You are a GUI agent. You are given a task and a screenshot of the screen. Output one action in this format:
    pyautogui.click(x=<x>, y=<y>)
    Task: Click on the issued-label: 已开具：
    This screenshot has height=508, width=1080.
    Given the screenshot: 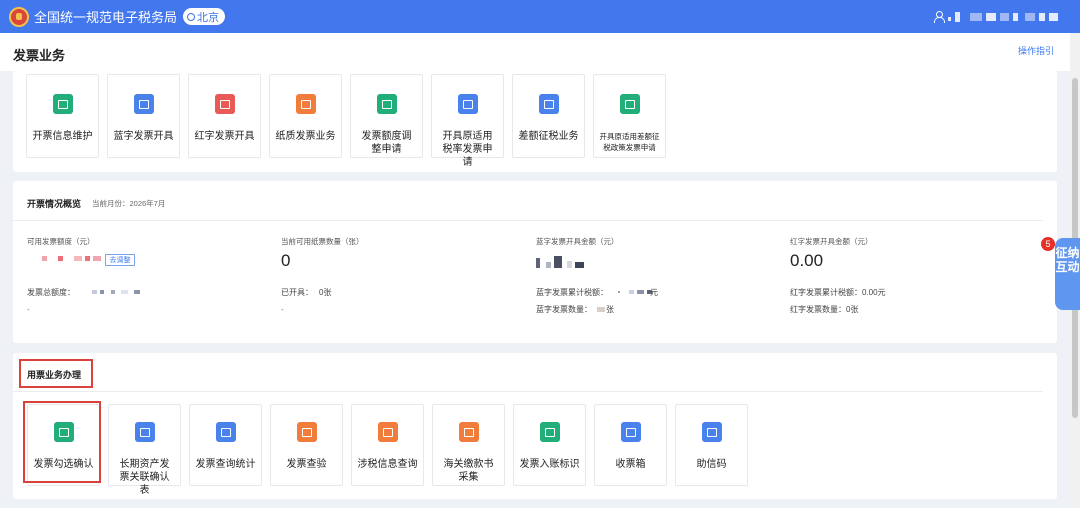 What is the action you would take?
    pyautogui.click(x=297, y=292)
    